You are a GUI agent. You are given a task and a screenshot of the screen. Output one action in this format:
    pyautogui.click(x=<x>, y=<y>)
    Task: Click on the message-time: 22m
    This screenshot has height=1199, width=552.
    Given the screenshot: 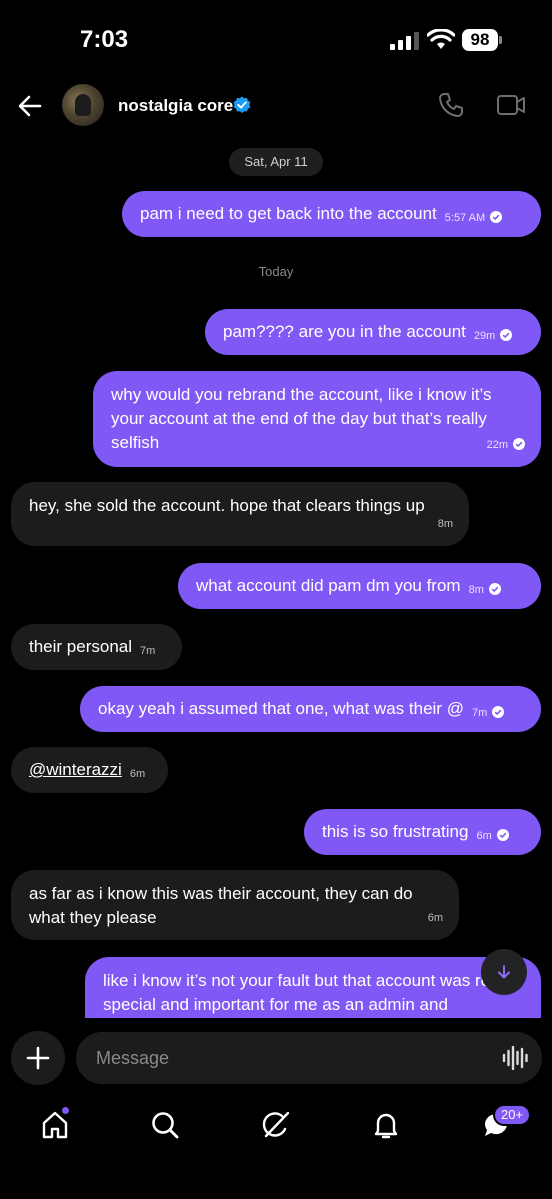 What is the action you would take?
    pyautogui.click(x=497, y=445)
    